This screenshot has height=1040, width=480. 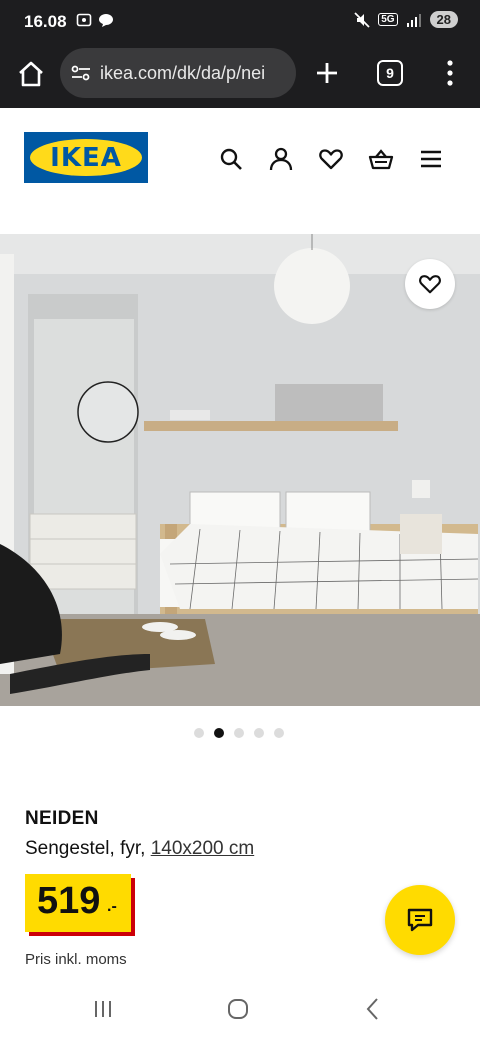 I want to click on chat-button, so click(x=420, y=920).